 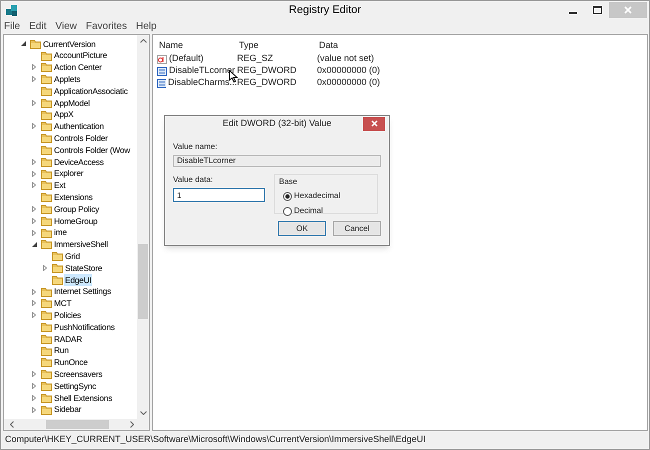 I want to click on menu-item: Favorites, so click(x=106, y=26).